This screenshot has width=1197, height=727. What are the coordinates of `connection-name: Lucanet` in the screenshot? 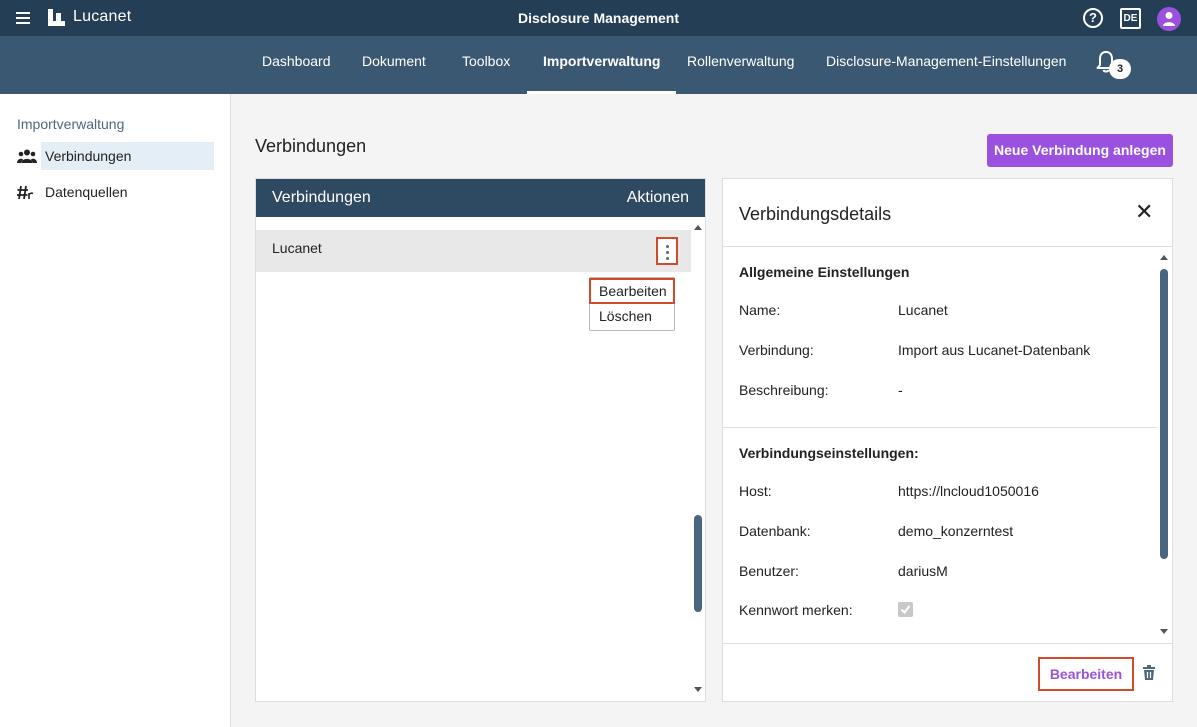 It's located at (297, 248).